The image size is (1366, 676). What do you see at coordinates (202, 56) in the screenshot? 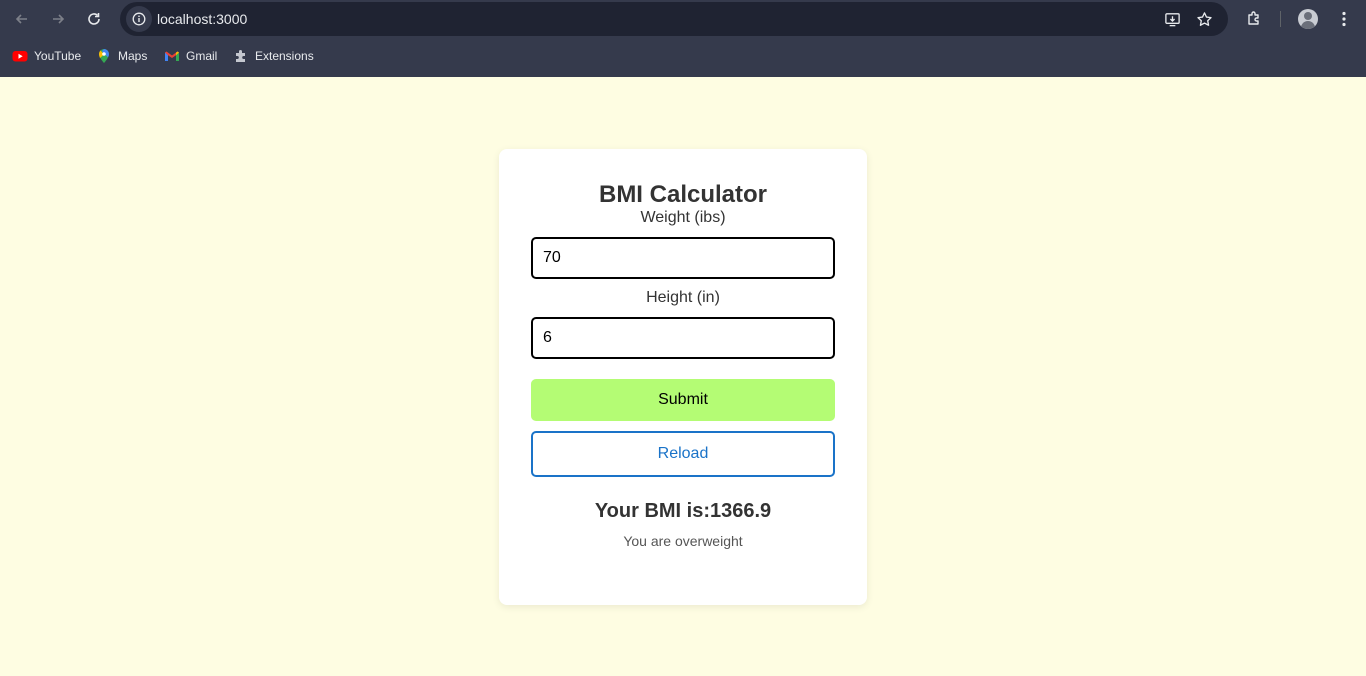
I see `bookmark-label: Gmail` at bounding box center [202, 56].